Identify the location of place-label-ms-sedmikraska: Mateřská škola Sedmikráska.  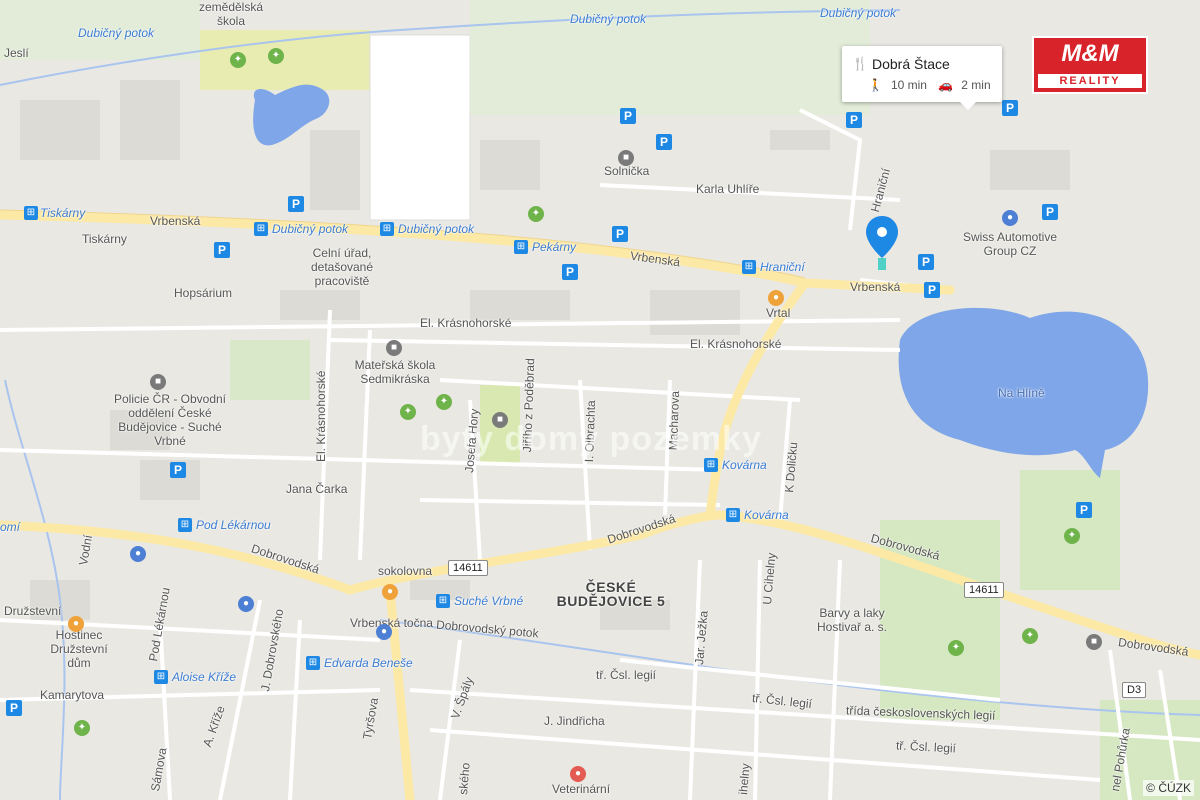
(395, 372).